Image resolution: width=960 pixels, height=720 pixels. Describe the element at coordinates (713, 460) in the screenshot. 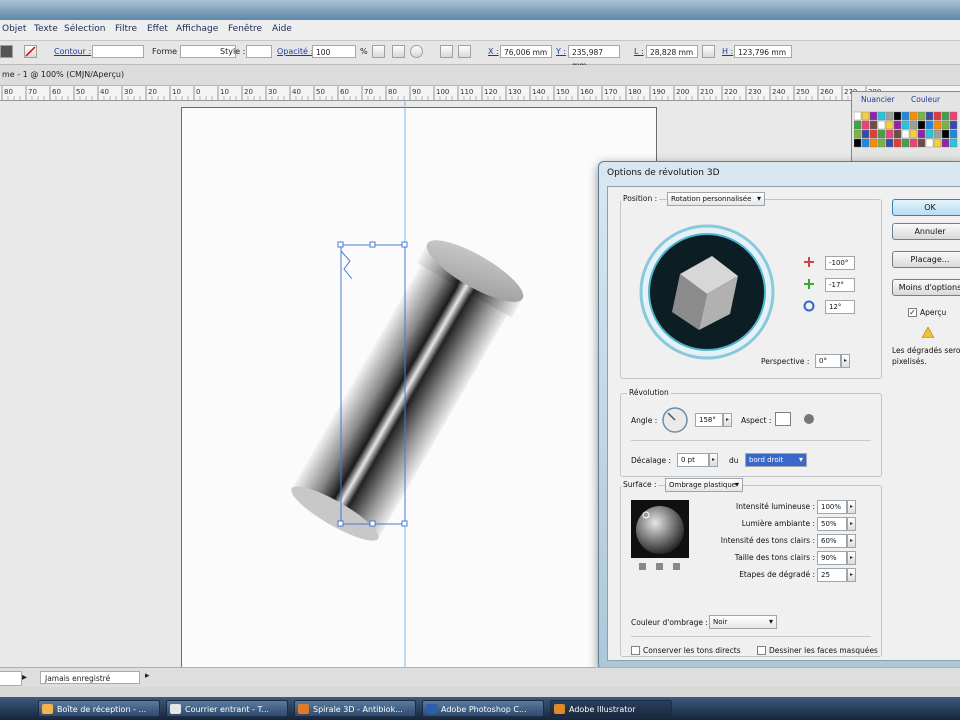

I see `decalage-spinner: ▸` at that location.